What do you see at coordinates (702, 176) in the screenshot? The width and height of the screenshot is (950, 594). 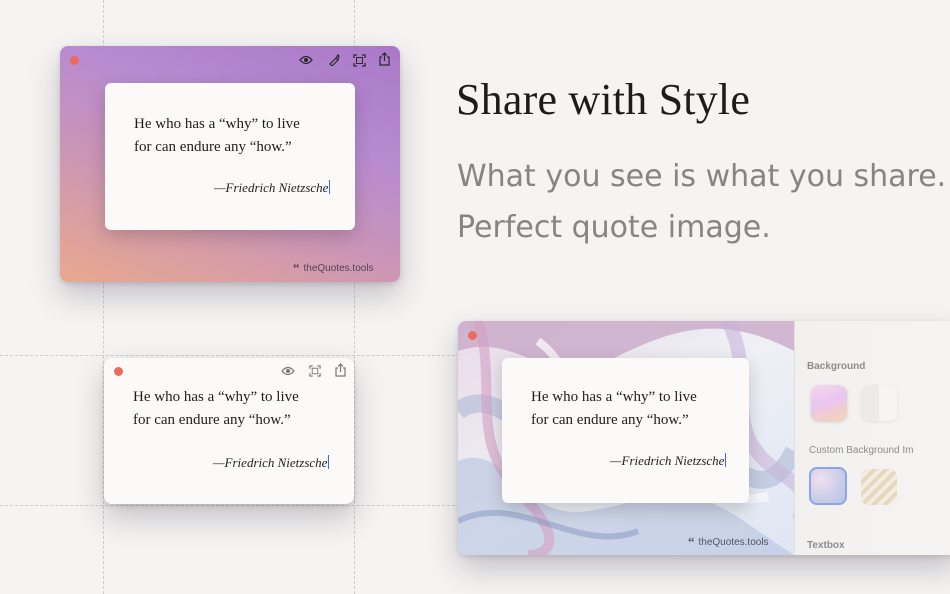 I see `subtitle-line-1: What you see is what you share.` at bounding box center [702, 176].